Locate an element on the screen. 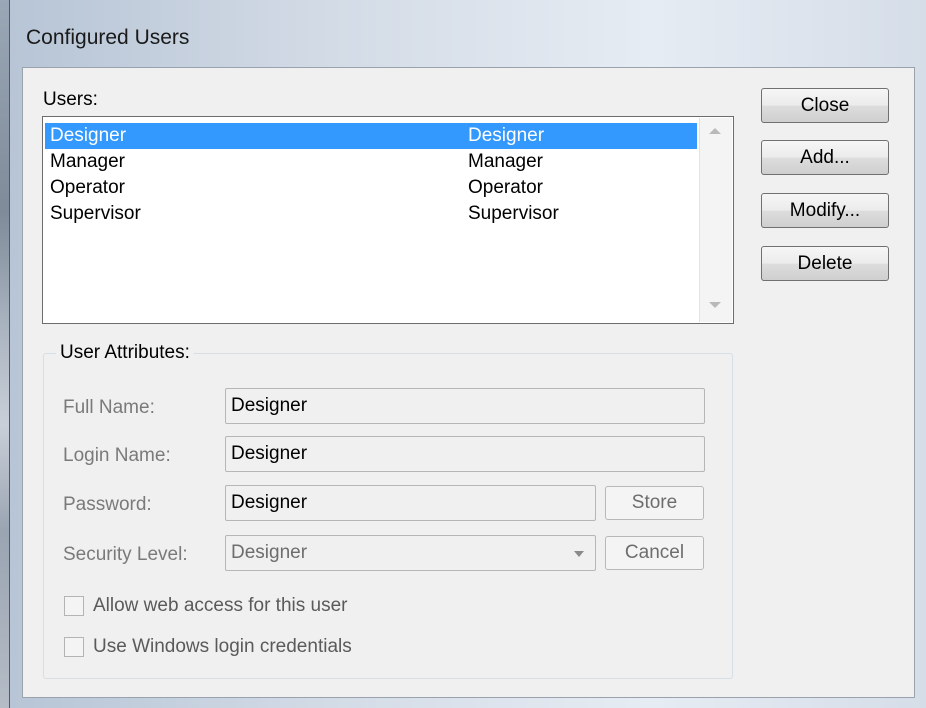 This screenshot has height=708, width=926. user-level: Manager is located at coordinates (505, 161).